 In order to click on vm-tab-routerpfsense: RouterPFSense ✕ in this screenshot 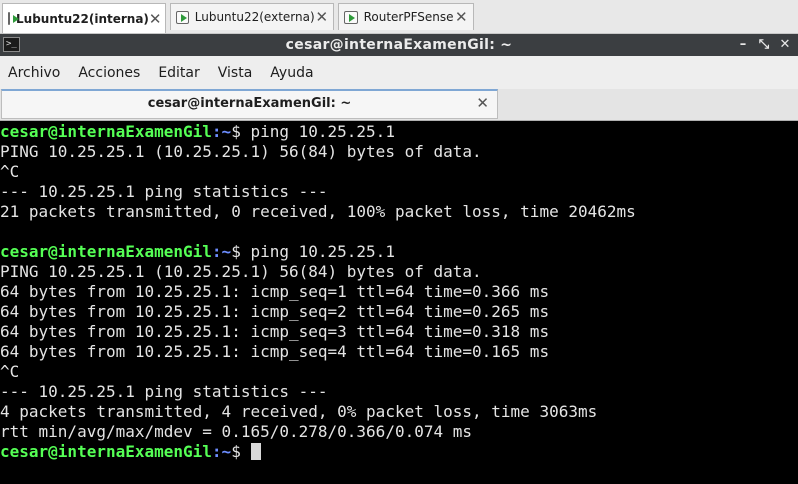, I will do `click(406, 16)`.